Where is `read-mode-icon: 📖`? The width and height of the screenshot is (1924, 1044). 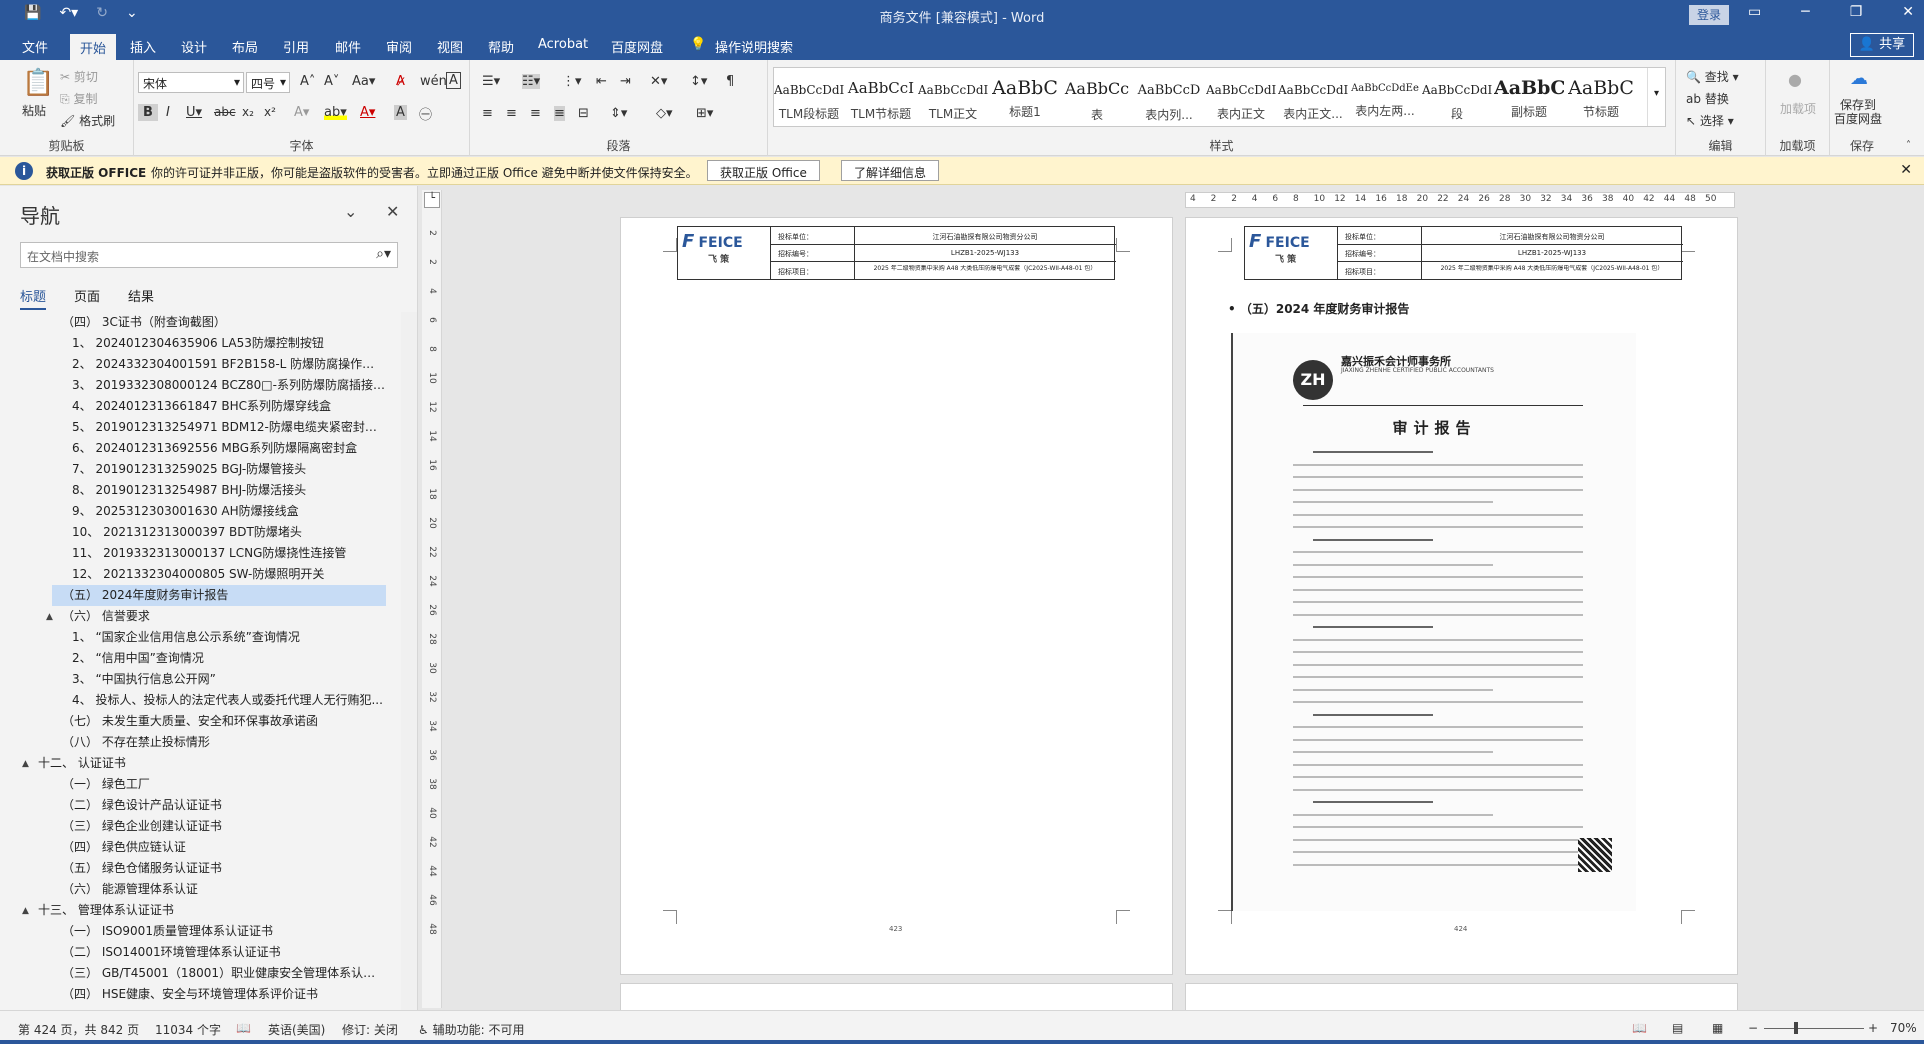
read-mode-icon: 📖 is located at coordinates (1639, 1028).